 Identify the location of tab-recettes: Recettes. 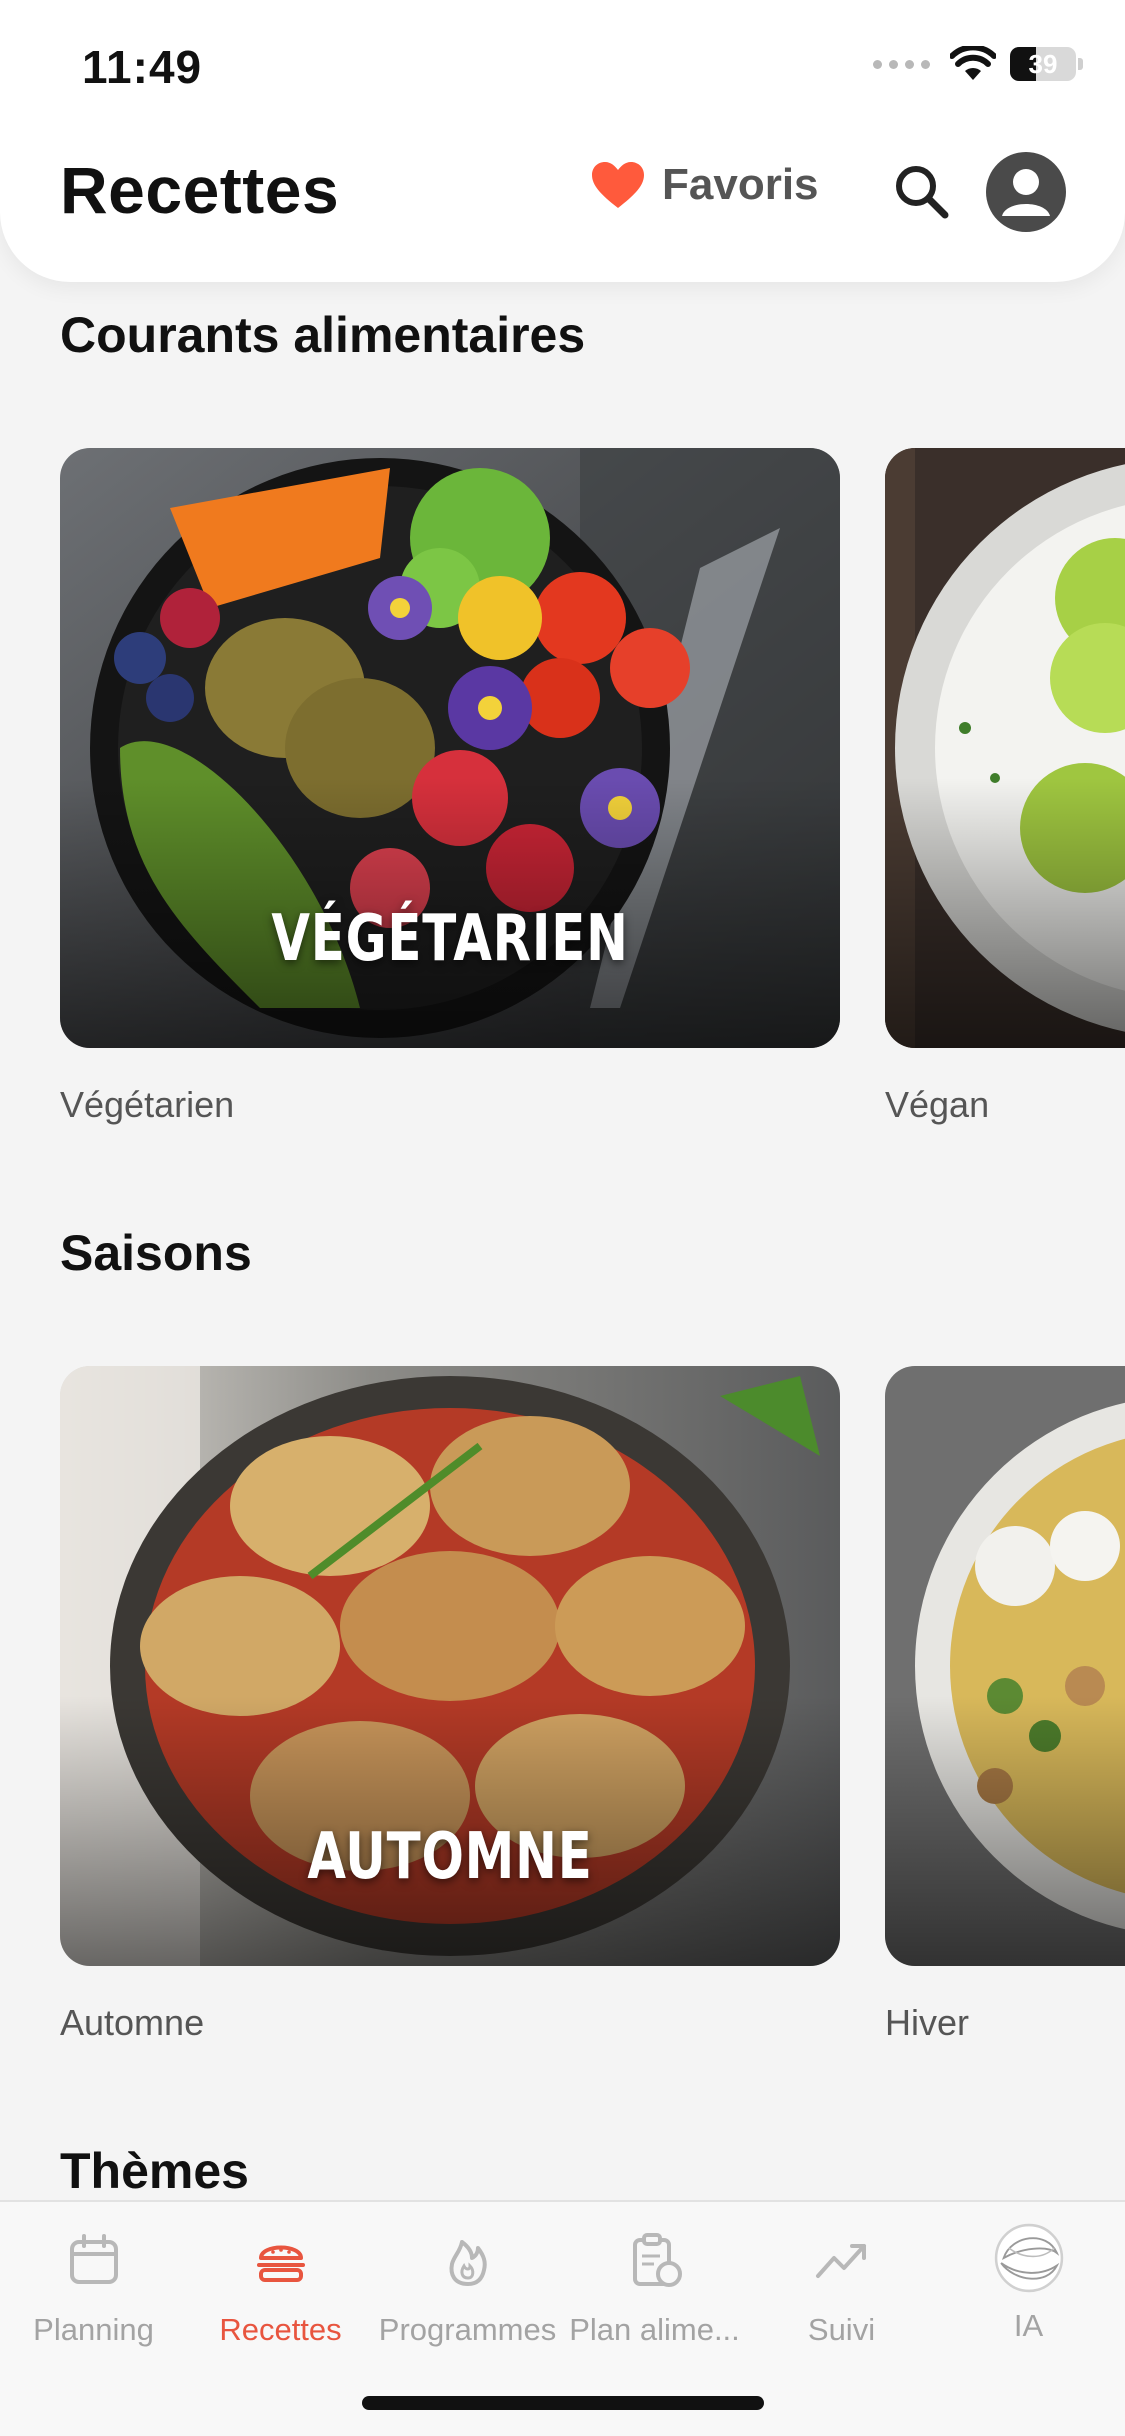
(280, 2282).